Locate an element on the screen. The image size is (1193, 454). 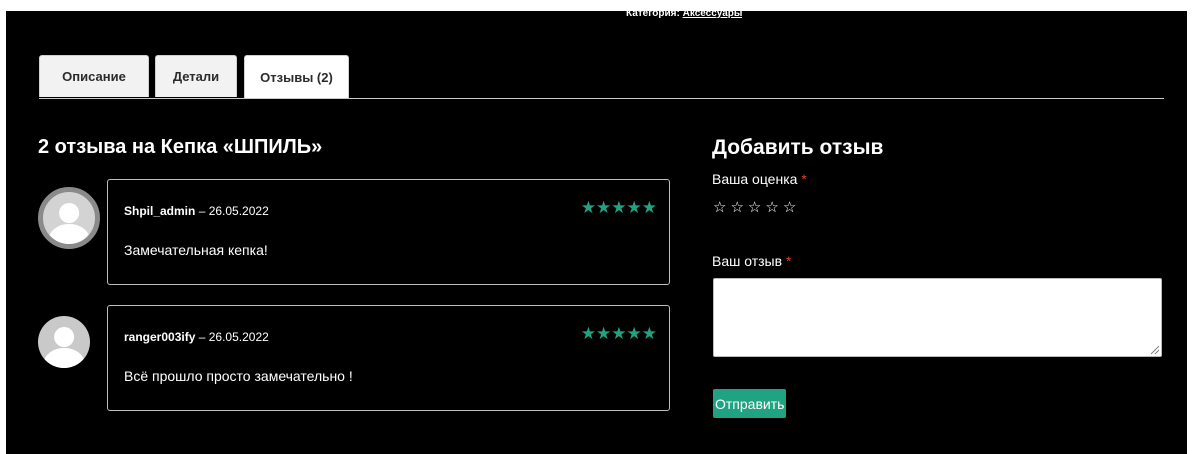
reviews-title: 2 отзыва на Кепка «ШПИЛЬ» is located at coordinates (180, 147).